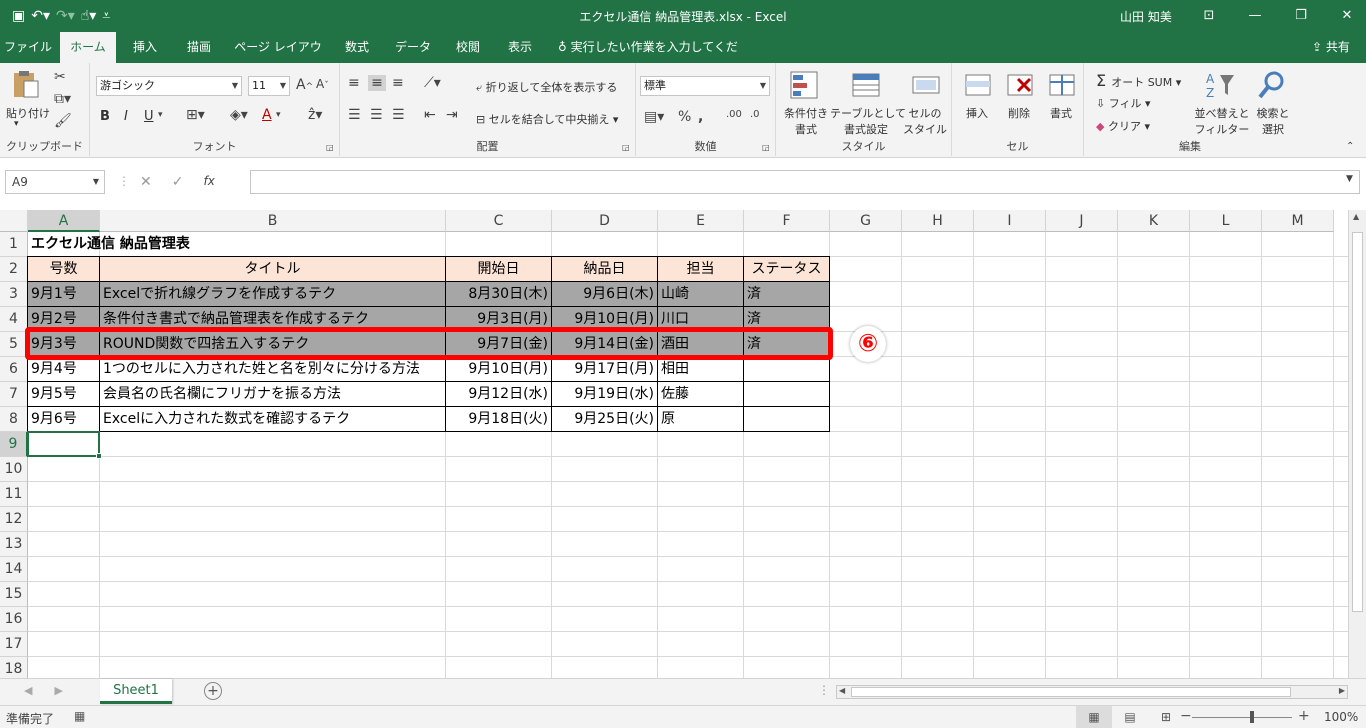 The height and width of the screenshot is (728, 1366). What do you see at coordinates (63, 369) in the screenshot?
I see `table-cell: 9月4号` at bounding box center [63, 369].